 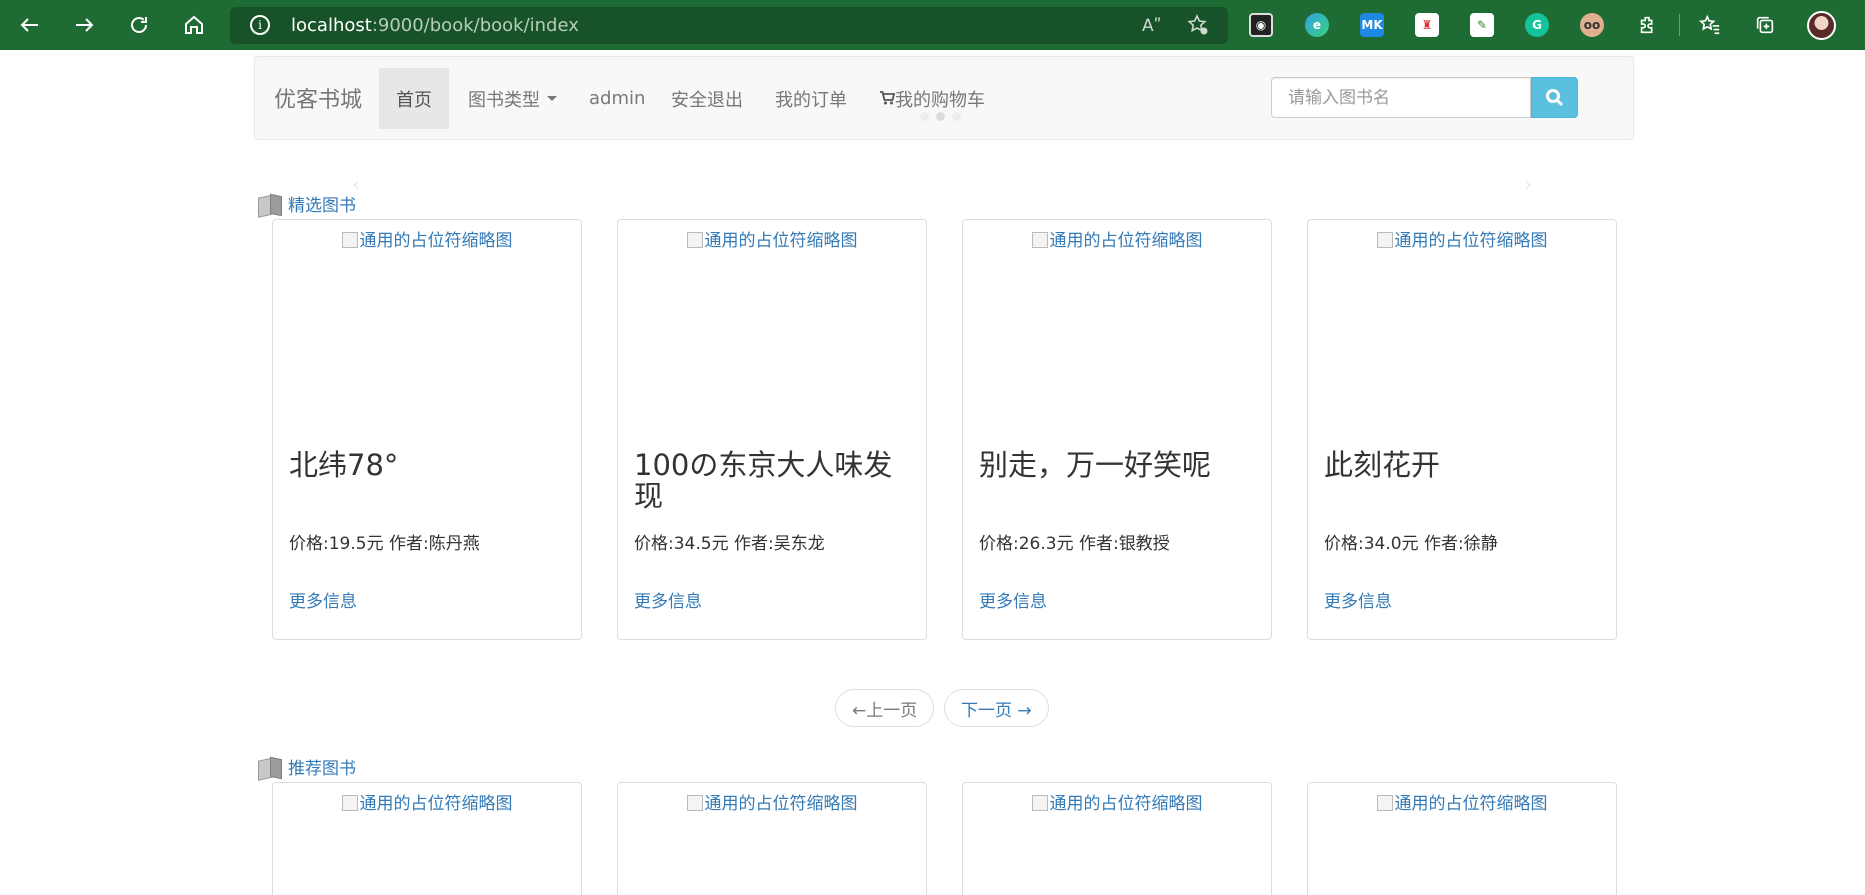 I want to click on extension-red-icon: ♜, so click(x=1427, y=25).